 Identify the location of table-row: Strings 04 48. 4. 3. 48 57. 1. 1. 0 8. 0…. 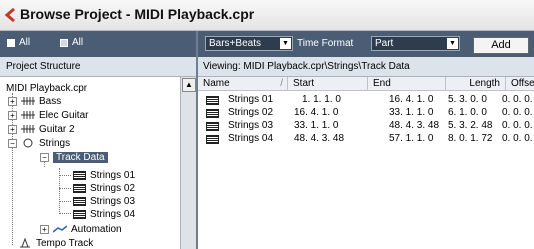
(366, 139).